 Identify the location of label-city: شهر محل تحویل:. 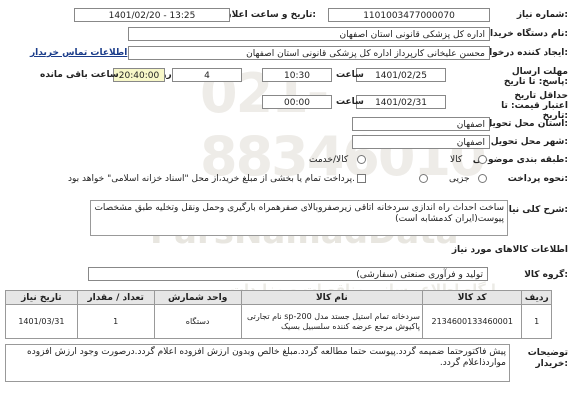
(529, 142).